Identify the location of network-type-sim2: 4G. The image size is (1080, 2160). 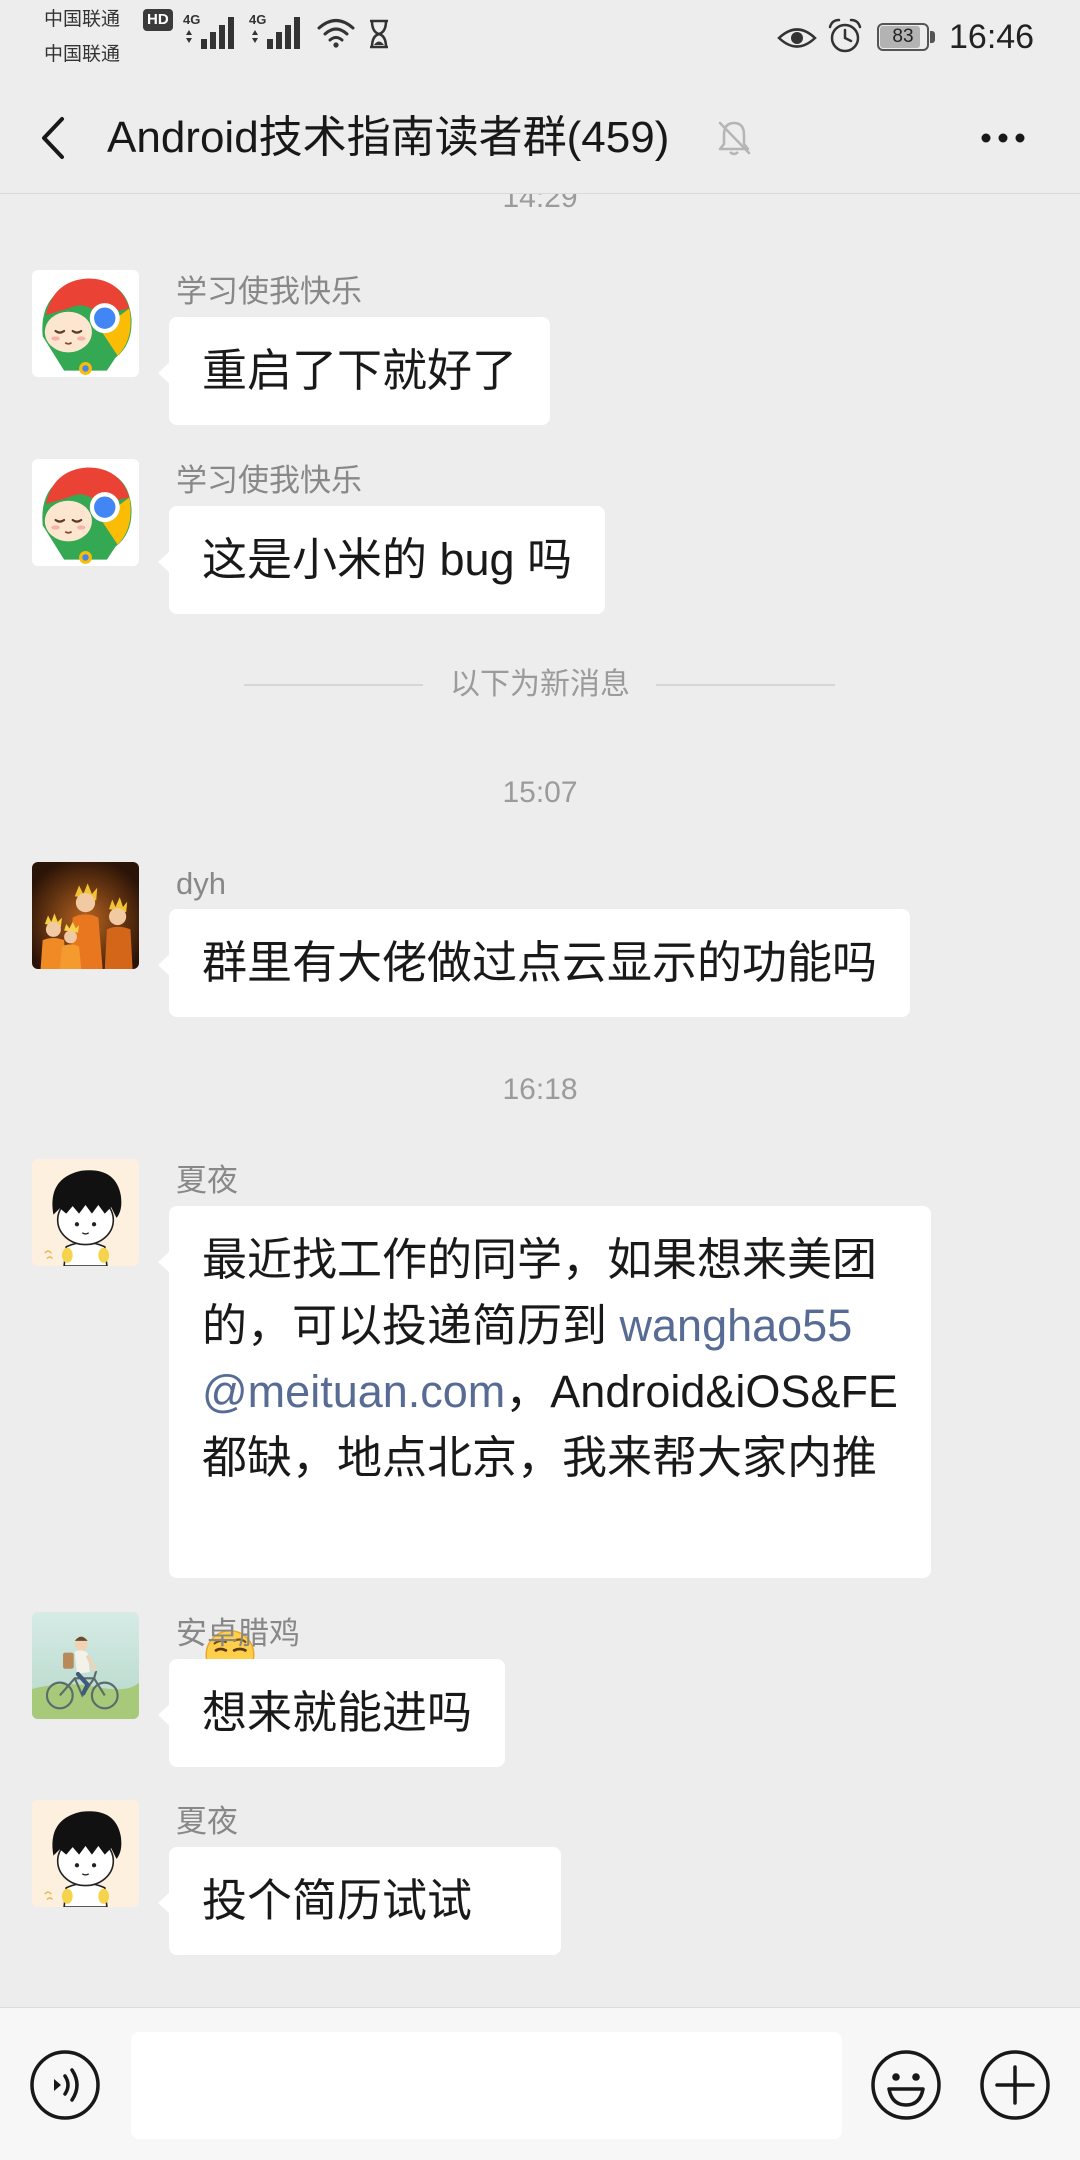
(258, 19).